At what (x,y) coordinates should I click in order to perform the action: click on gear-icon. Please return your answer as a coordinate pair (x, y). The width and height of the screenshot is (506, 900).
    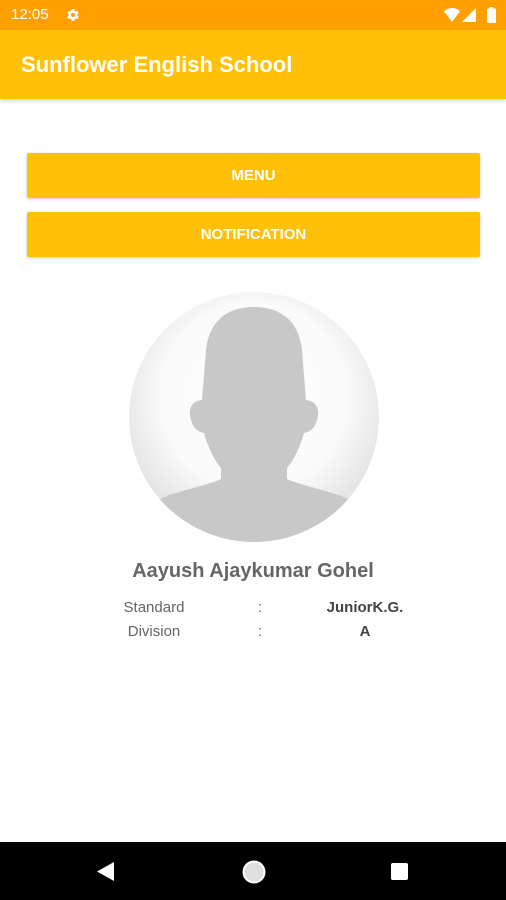
    Looking at the image, I should click on (73, 15).